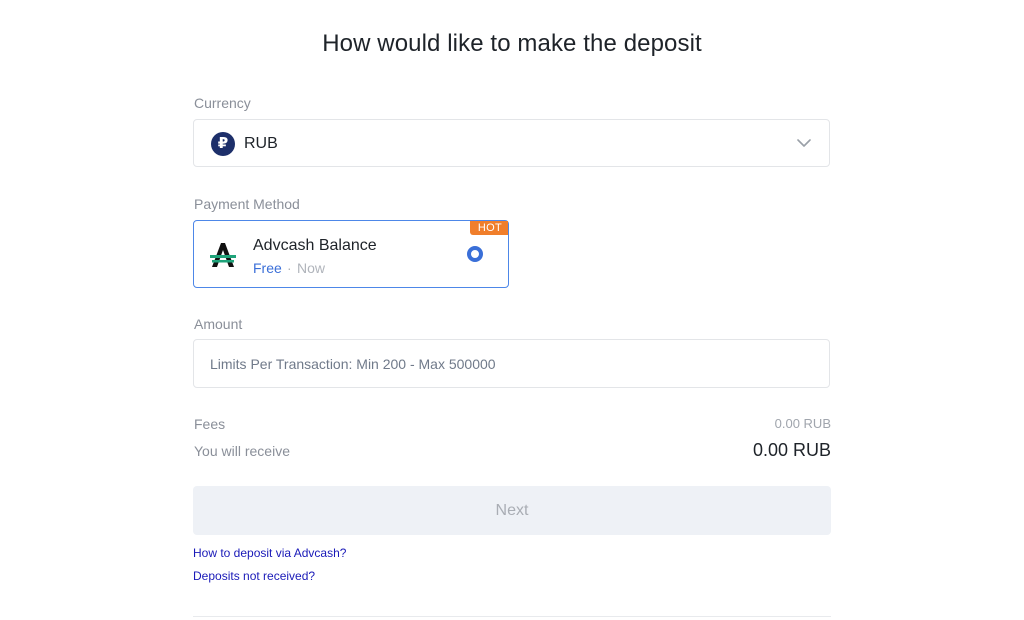 This screenshot has width=1024, height=620. What do you see at coordinates (475, 254) in the screenshot?
I see `payment-method-radio` at bounding box center [475, 254].